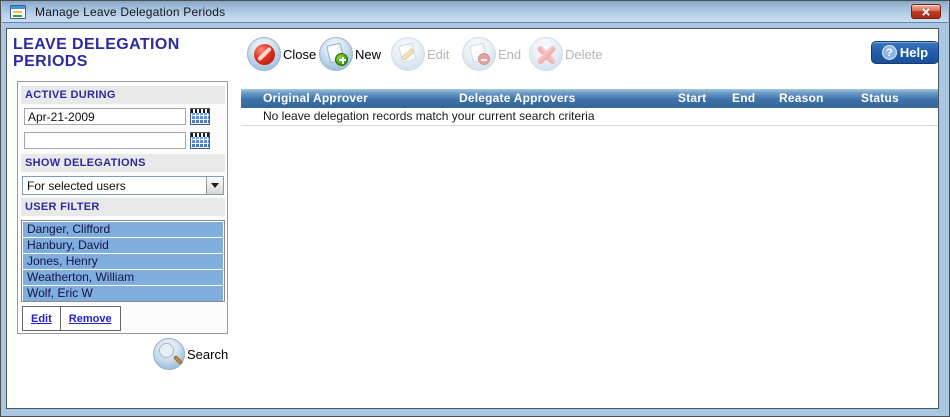  What do you see at coordinates (475, 12) in the screenshot?
I see `titlebar: Manage Leave Delegation Periods` at bounding box center [475, 12].